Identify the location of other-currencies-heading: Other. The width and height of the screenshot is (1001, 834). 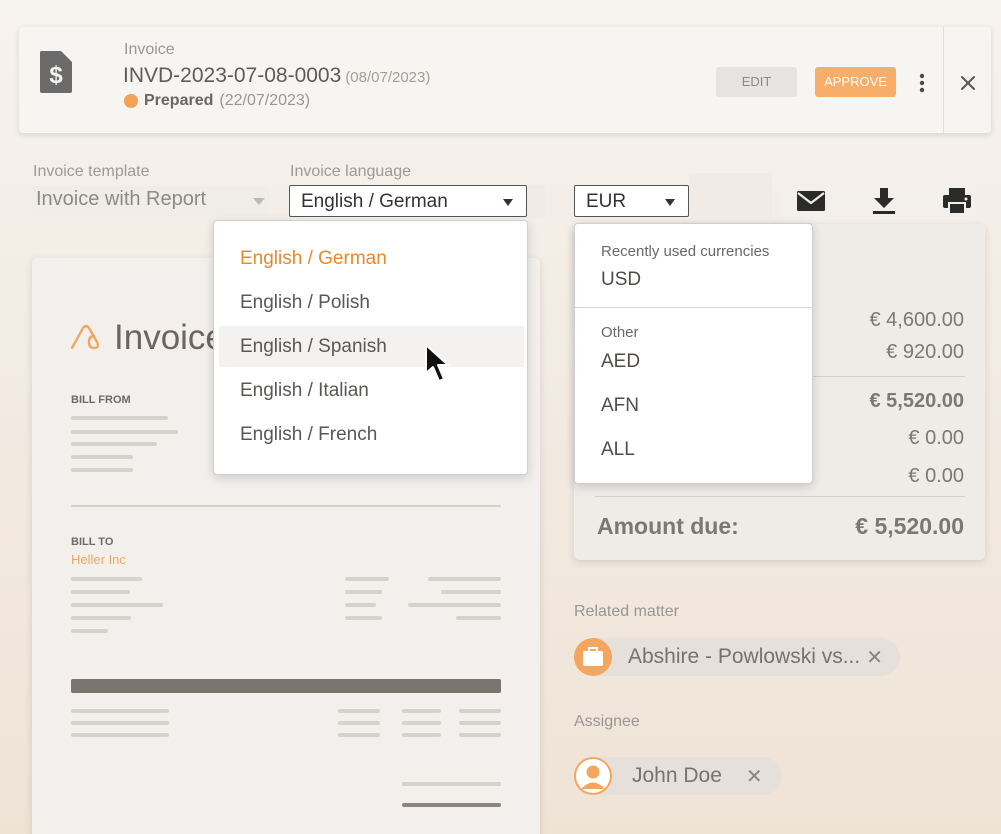
(620, 332).